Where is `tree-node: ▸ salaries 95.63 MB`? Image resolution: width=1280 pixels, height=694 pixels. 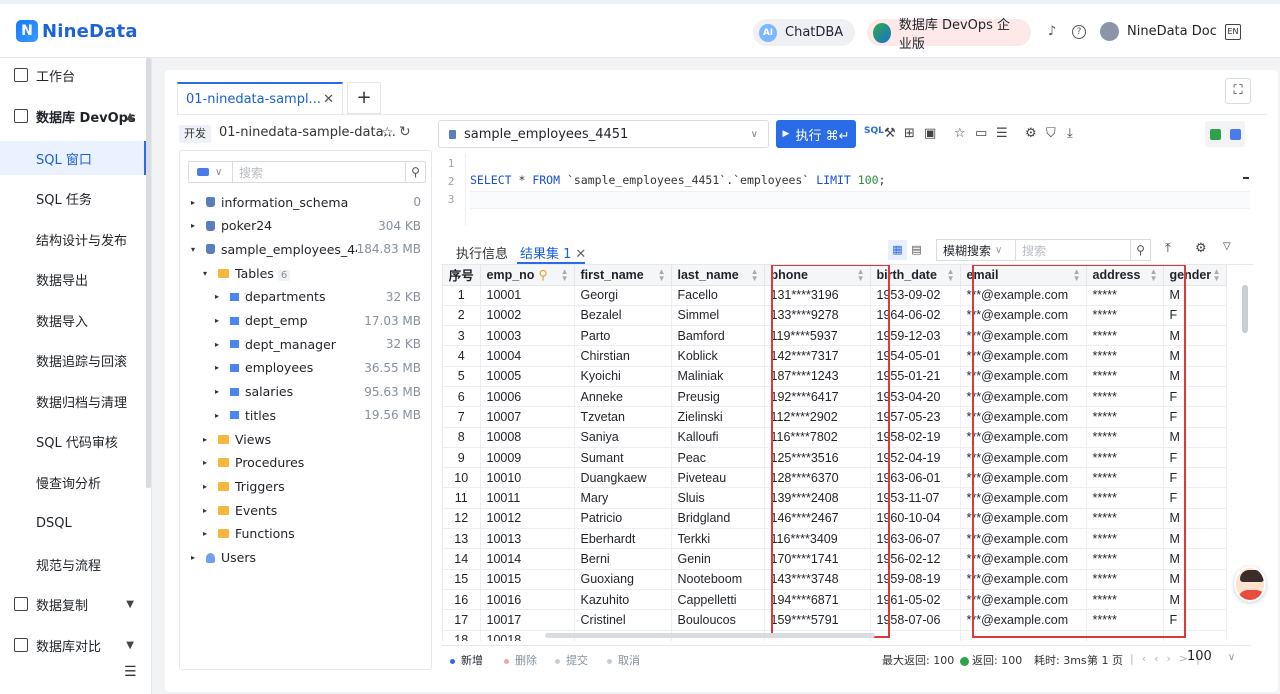 tree-node: ▸ salaries 95.63 MB is located at coordinates (305, 392).